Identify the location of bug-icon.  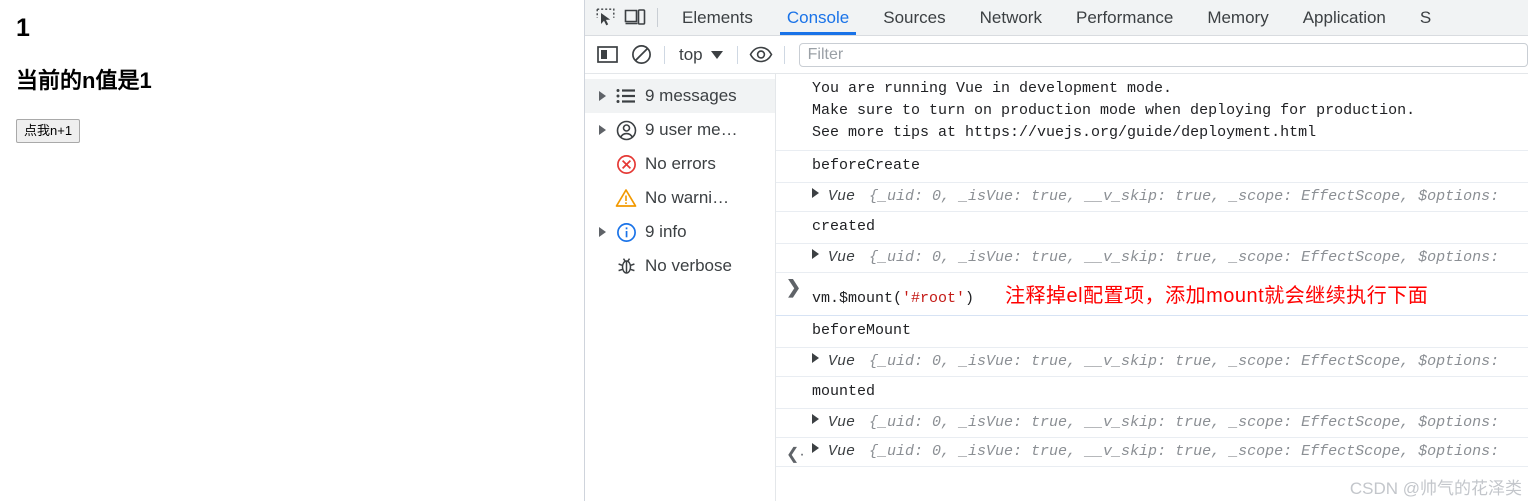
(626, 266).